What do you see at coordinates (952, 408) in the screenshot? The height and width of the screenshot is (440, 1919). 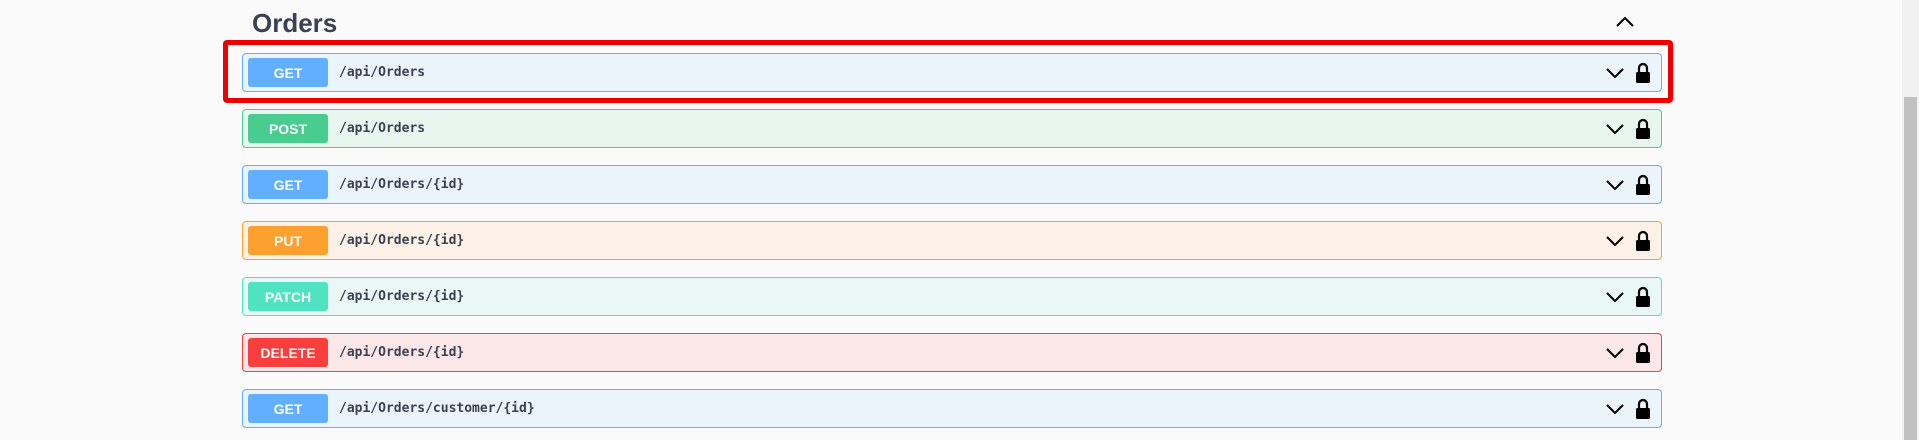 I see `operation-get-orders-by-customer: GET /api/Orders/customer/{id}` at bounding box center [952, 408].